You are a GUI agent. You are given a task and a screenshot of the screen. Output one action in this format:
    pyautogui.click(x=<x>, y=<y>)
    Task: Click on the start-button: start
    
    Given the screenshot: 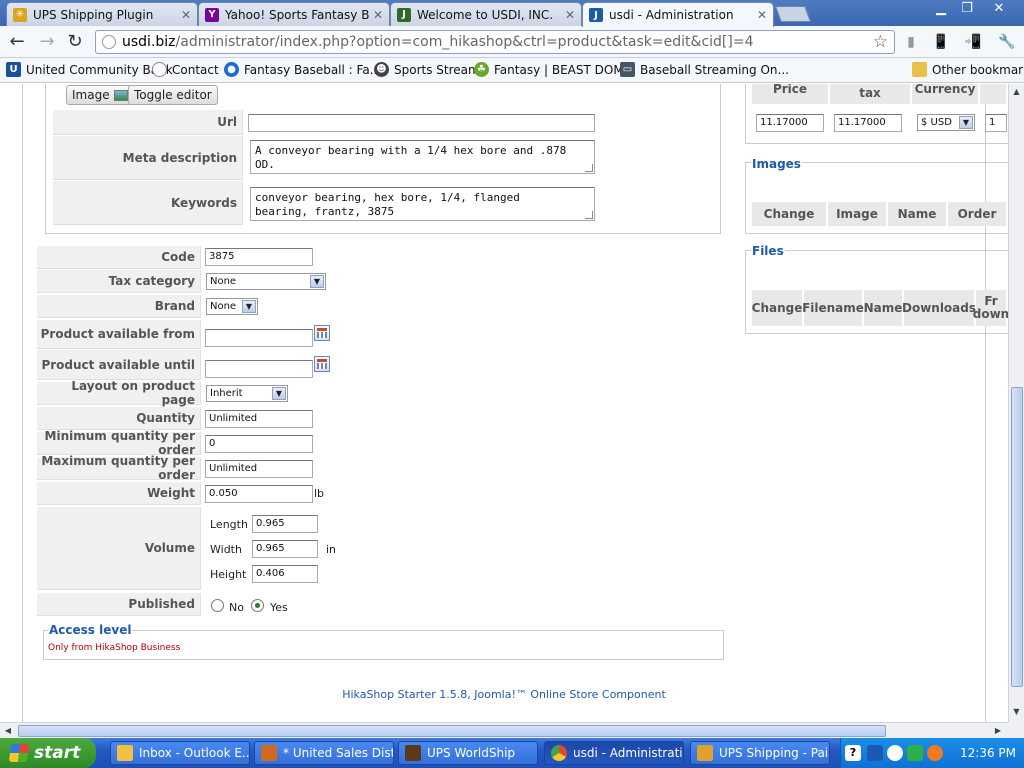 What is the action you would take?
    pyautogui.click(x=48, y=753)
    